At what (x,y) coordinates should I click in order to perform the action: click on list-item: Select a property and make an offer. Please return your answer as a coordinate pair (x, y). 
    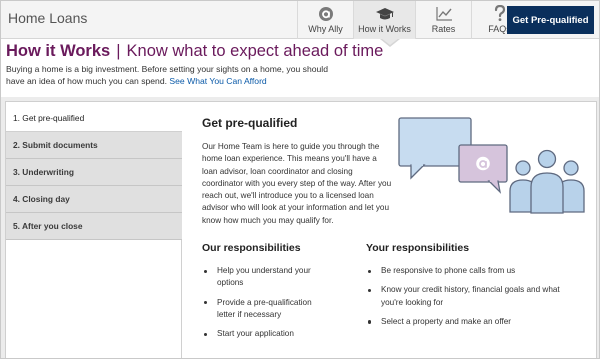
    Looking at the image, I should click on (473, 322).